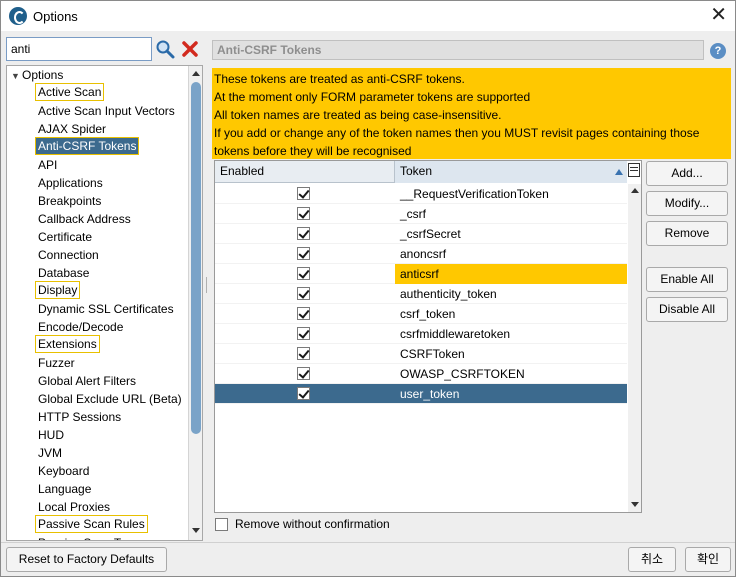 This screenshot has width=736, height=577. Describe the element at coordinates (165, 49) in the screenshot. I see `search-icon` at that location.